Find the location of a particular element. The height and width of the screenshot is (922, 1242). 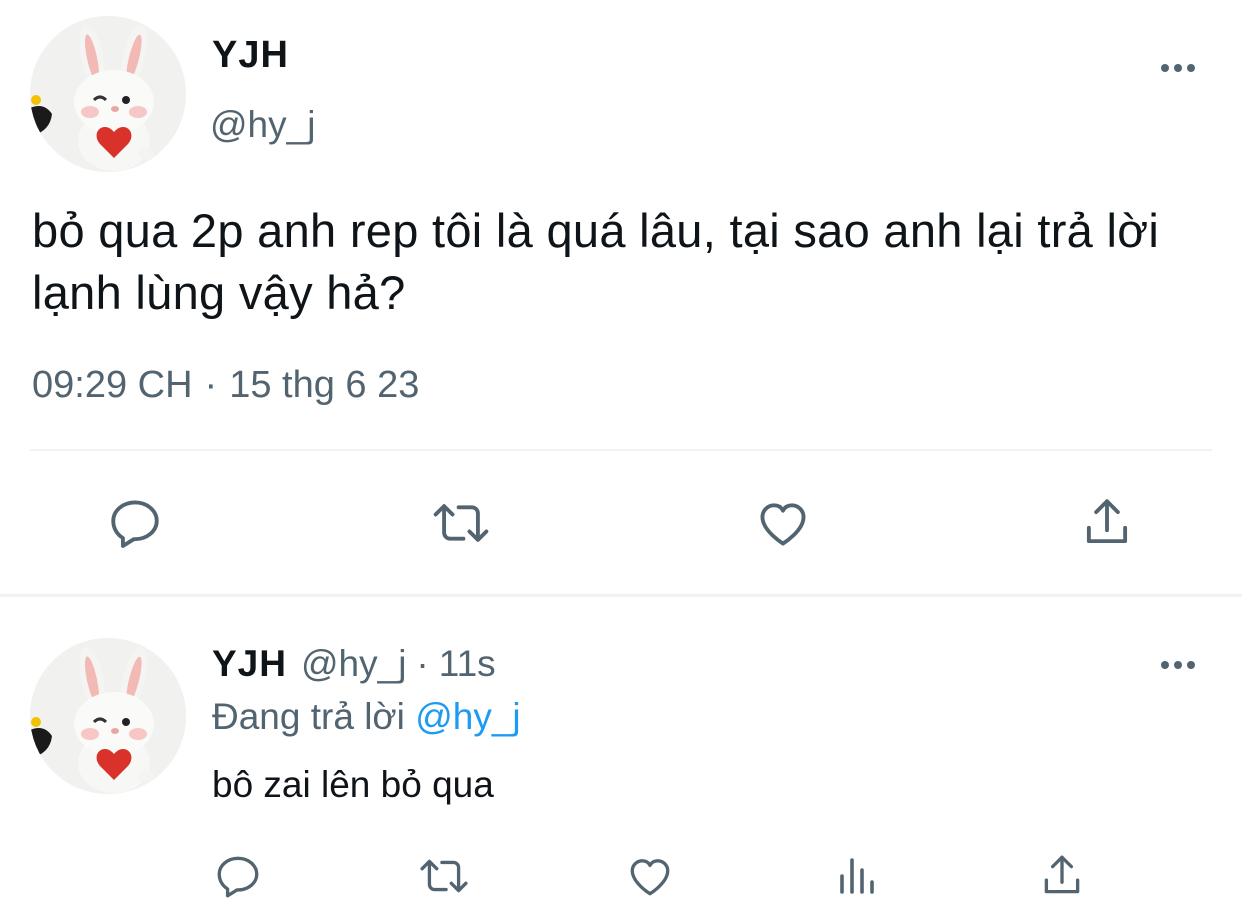

reply-author-handle: @hy_j is located at coordinates (353, 664).